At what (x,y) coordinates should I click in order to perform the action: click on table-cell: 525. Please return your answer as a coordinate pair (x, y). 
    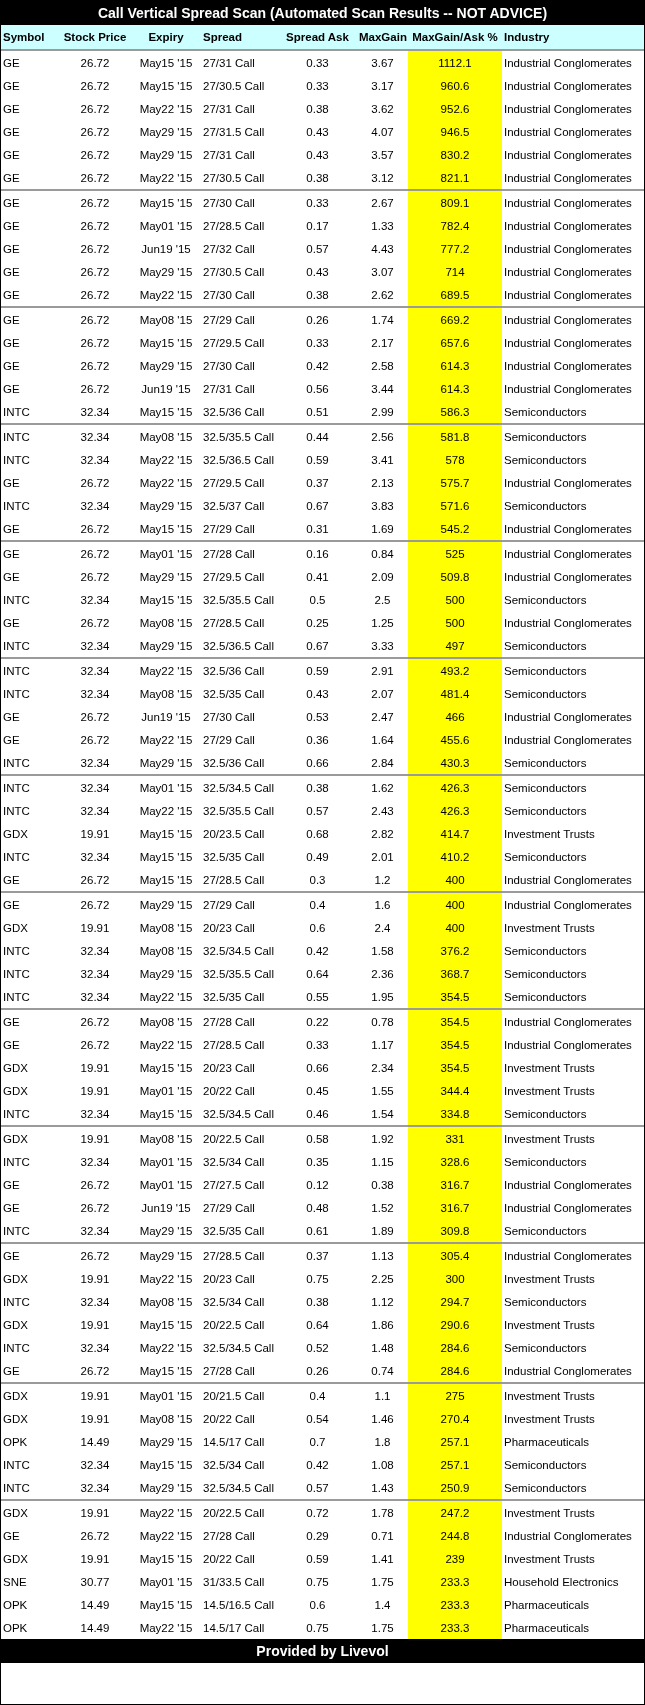
    Looking at the image, I should click on (455, 553).